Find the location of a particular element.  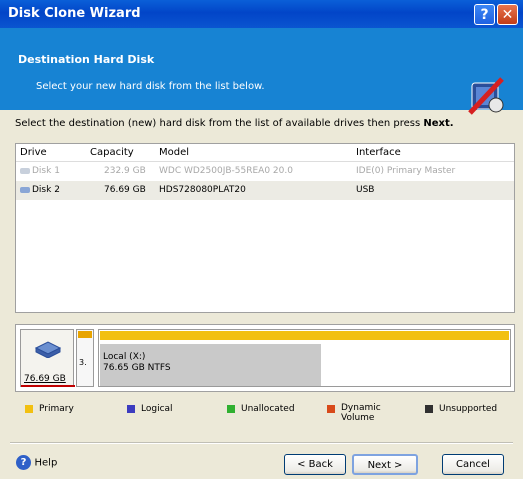

column-model: Model is located at coordinates (174, 152).